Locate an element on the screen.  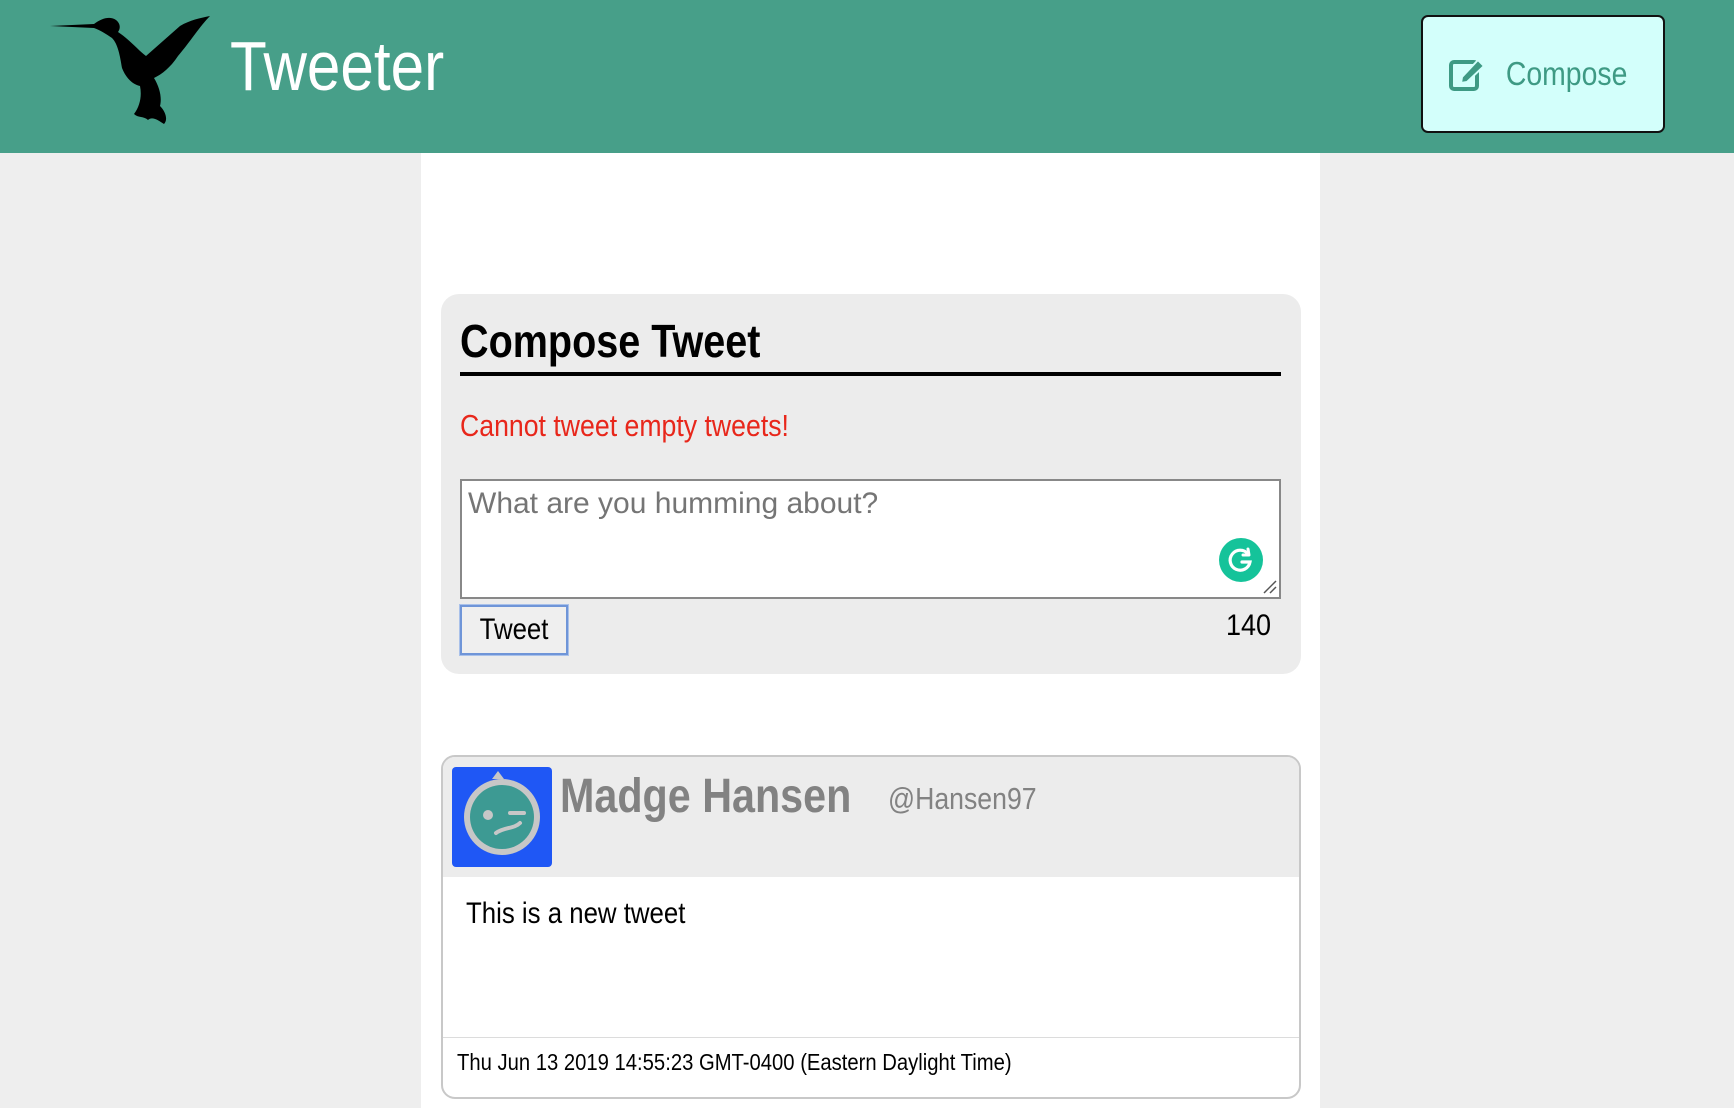
hummingbird-icon is located at coordinates (130, 71).